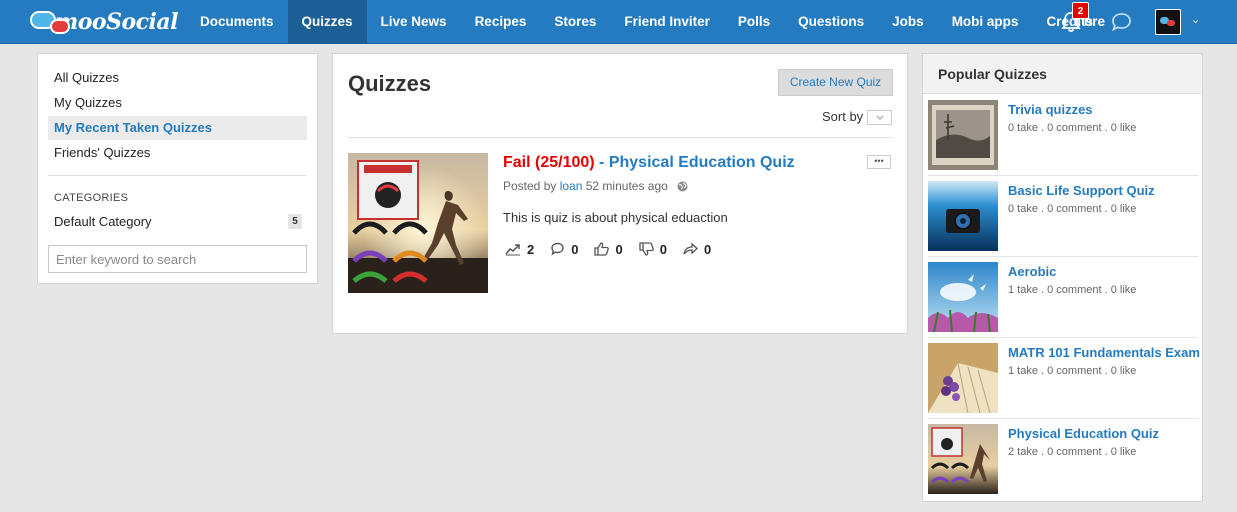  Describe the element at coordinates (512, 250) in the screenshot. I see `trending-icon` at that location.